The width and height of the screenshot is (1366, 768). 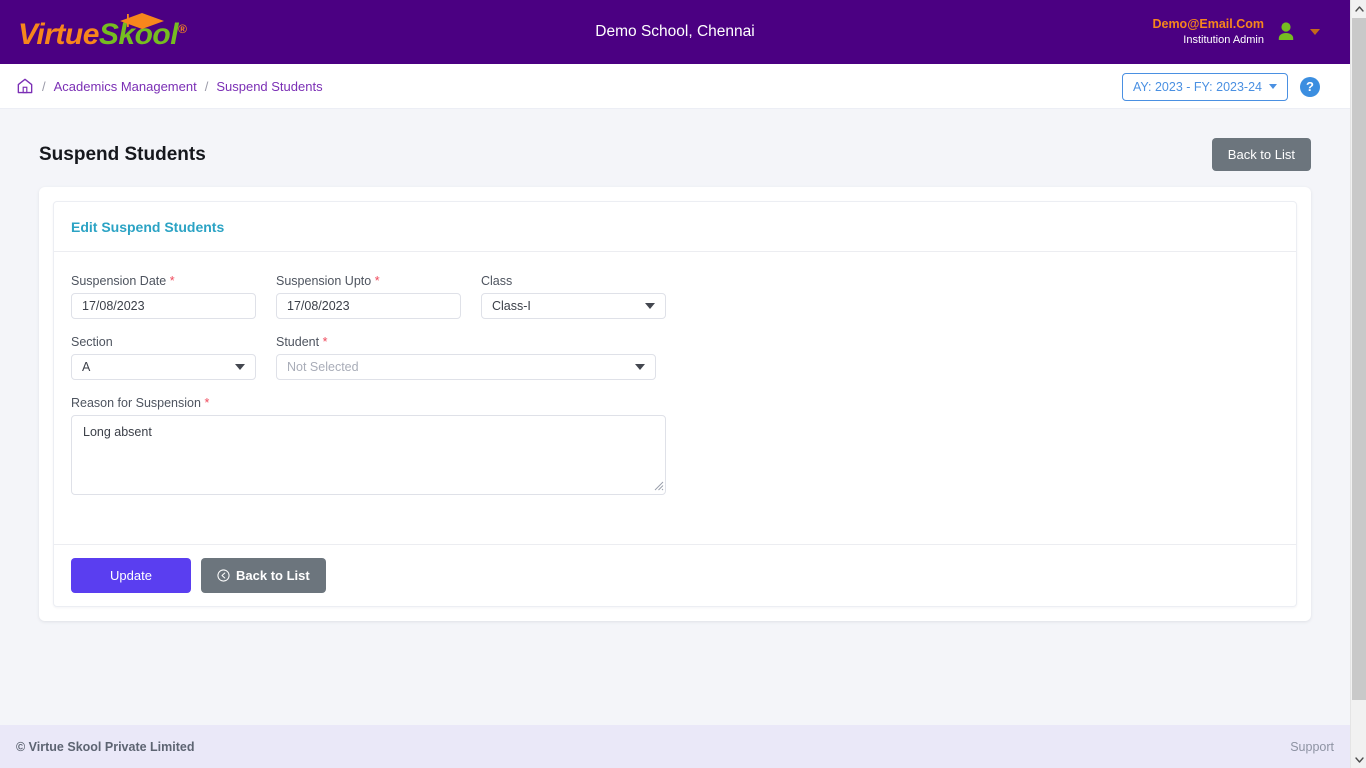 I want to click on scrollbar-thumb, so click(x=1359, y=359).